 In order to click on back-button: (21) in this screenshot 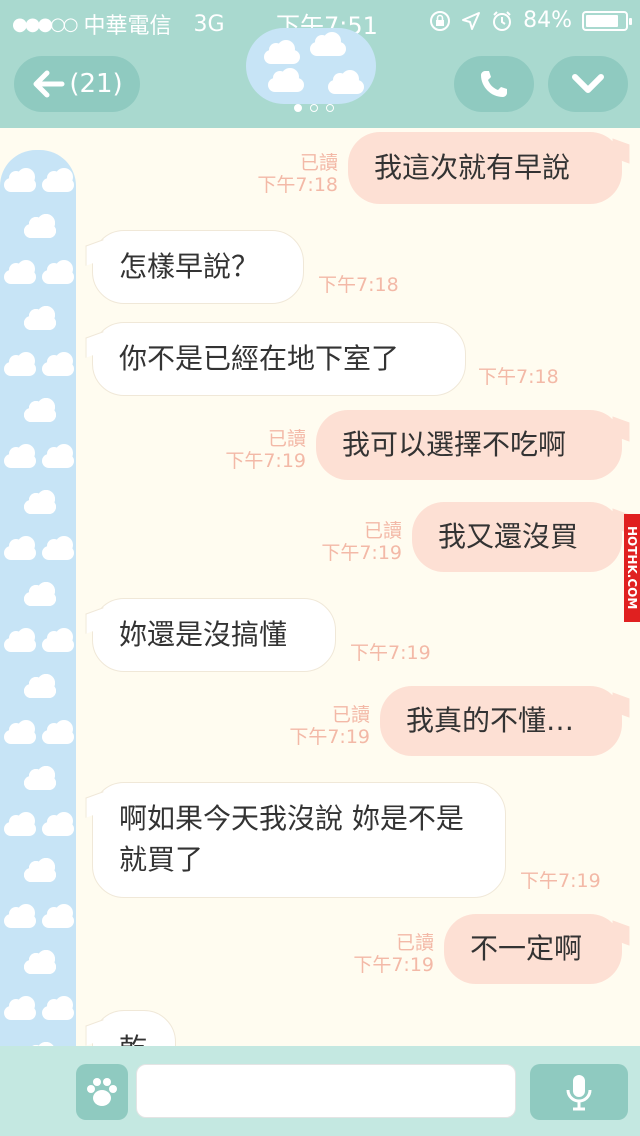, I will do `click(77, 84)`.